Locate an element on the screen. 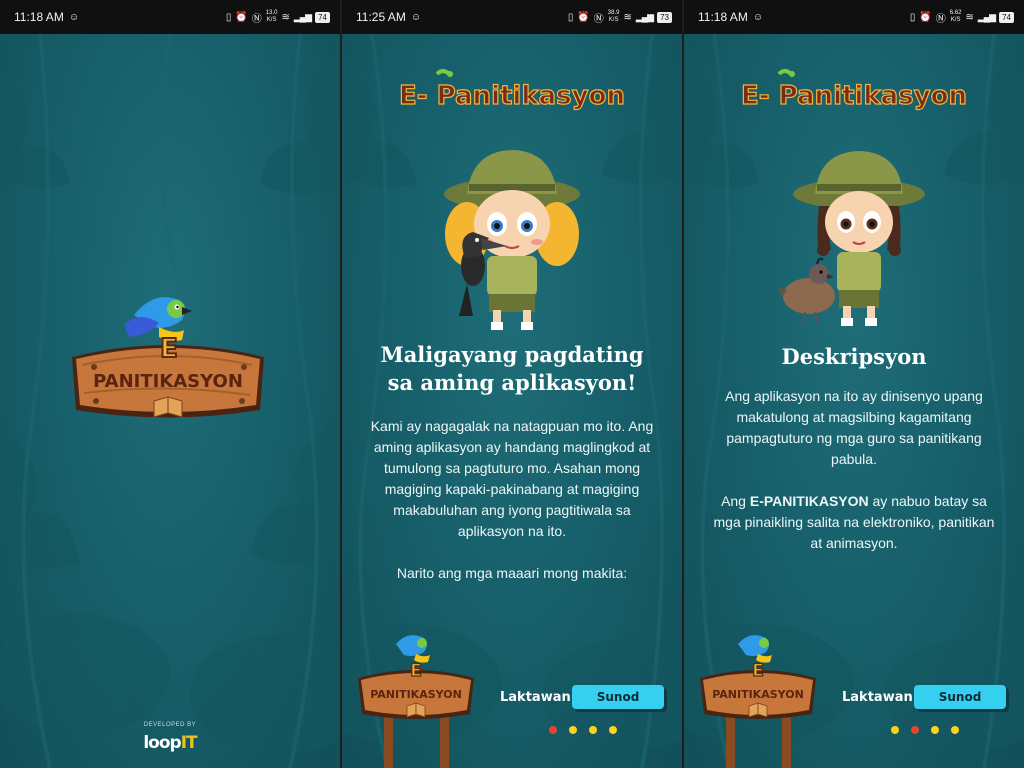 This screenshot has width=1024, height=768. welcome-list-intro: Narito ang mga maaari mong makita: is located at coordinates (512, 573).